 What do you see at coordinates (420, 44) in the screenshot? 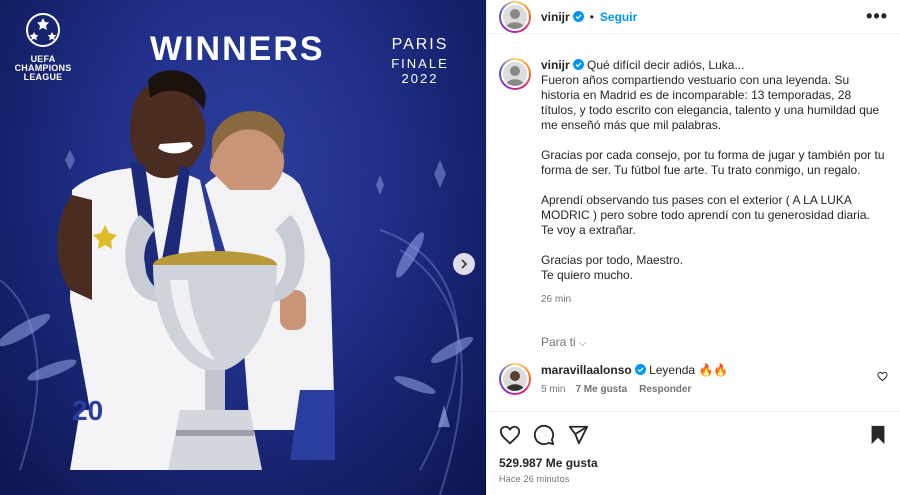
I see `event-city: PARIS` at bounding box center [420, 44].